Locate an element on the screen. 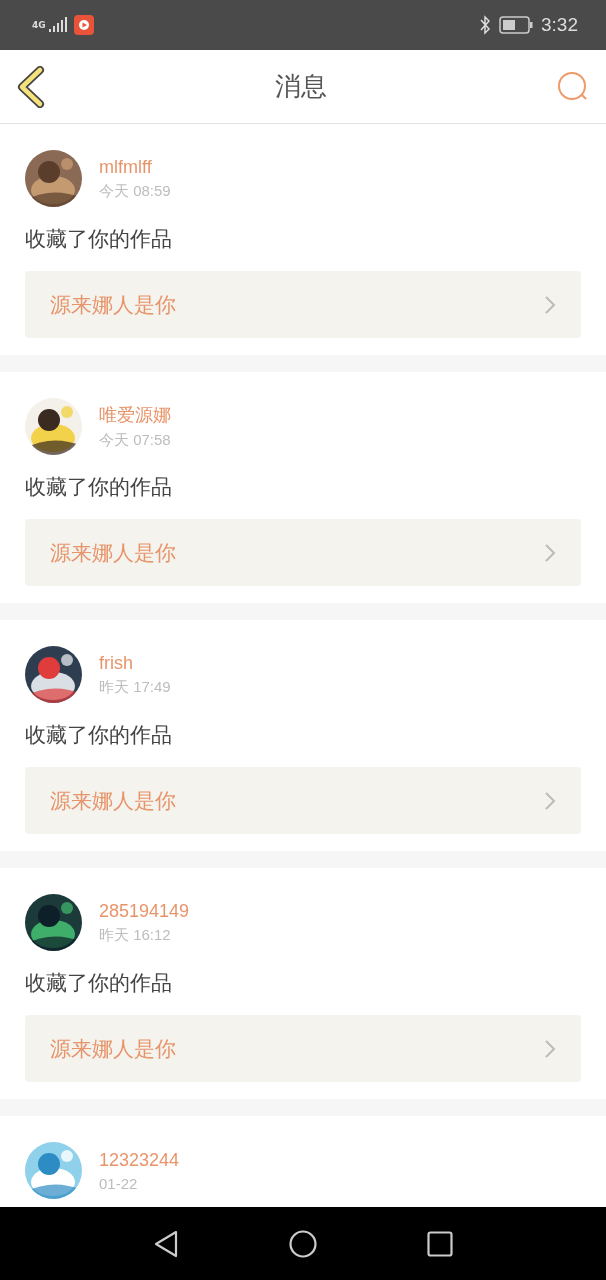 Image resolution: width=606 pixels, height=1280 pixels. bluetooth-icon is located at coordinates (485, 25).